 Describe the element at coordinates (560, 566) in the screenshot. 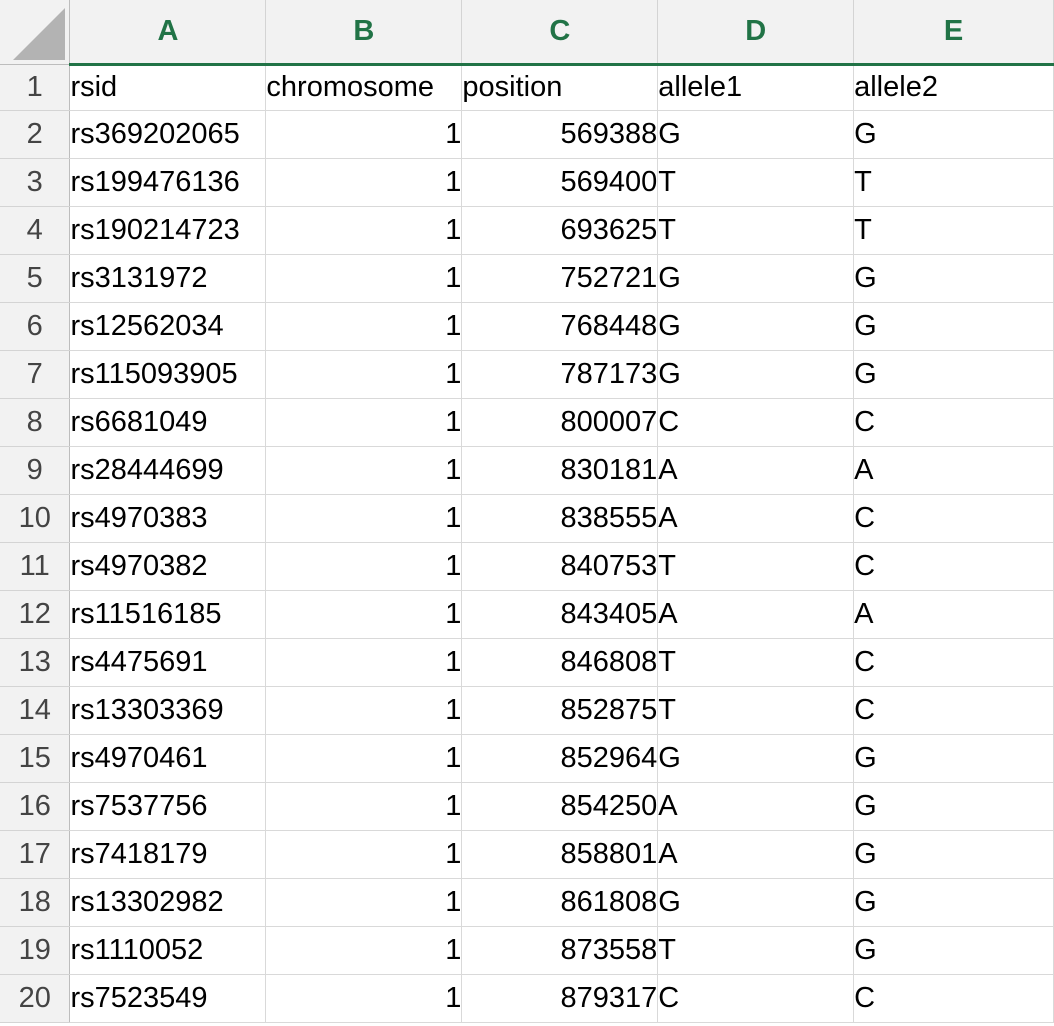

I see `cell-position: 840753` at that location.